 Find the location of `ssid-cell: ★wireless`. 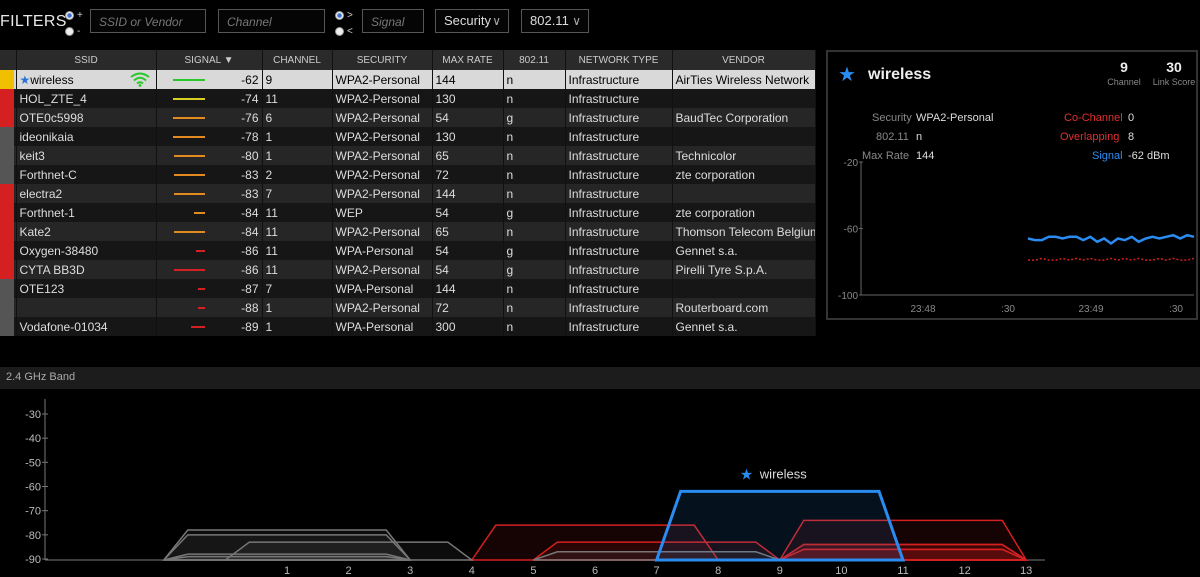

ssid-cell: ★wireless is located at coordinates (86, 79).